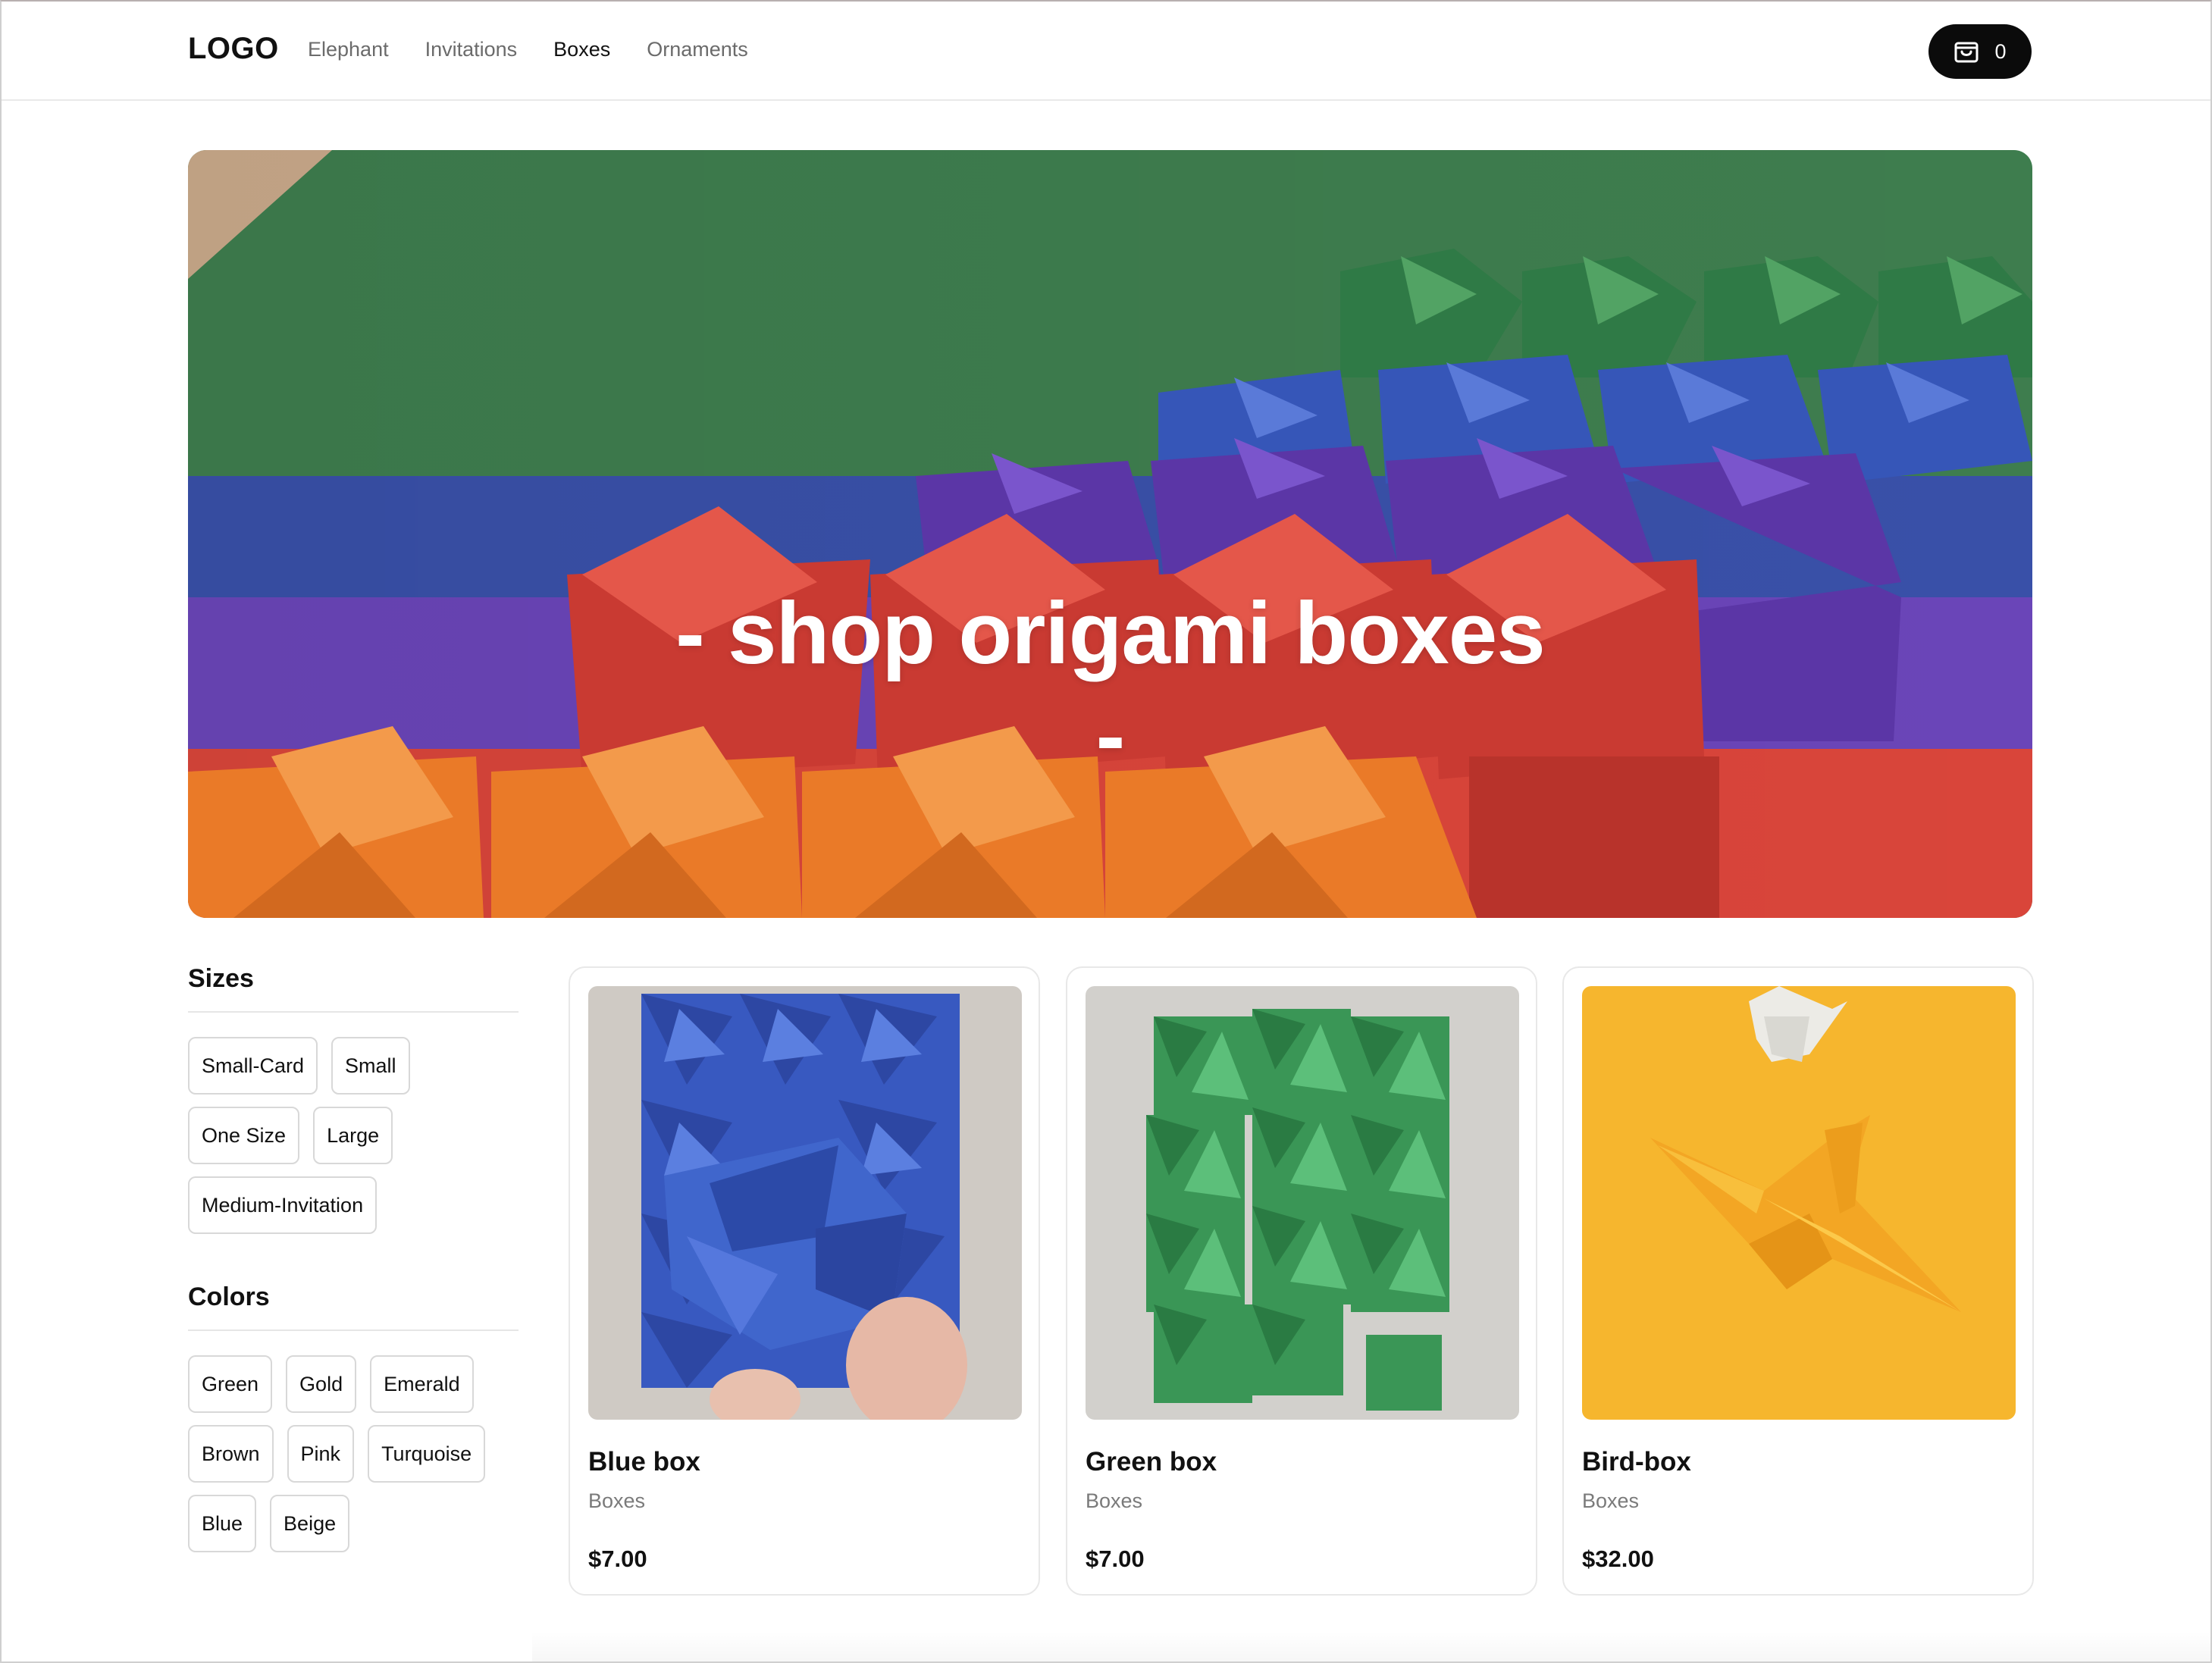 The image size is (2212, 1663). What do you see at coordinates (1302, 1203) in the screenshot?
I see `product-image-green-box` at bounding box center [1302, 1203].